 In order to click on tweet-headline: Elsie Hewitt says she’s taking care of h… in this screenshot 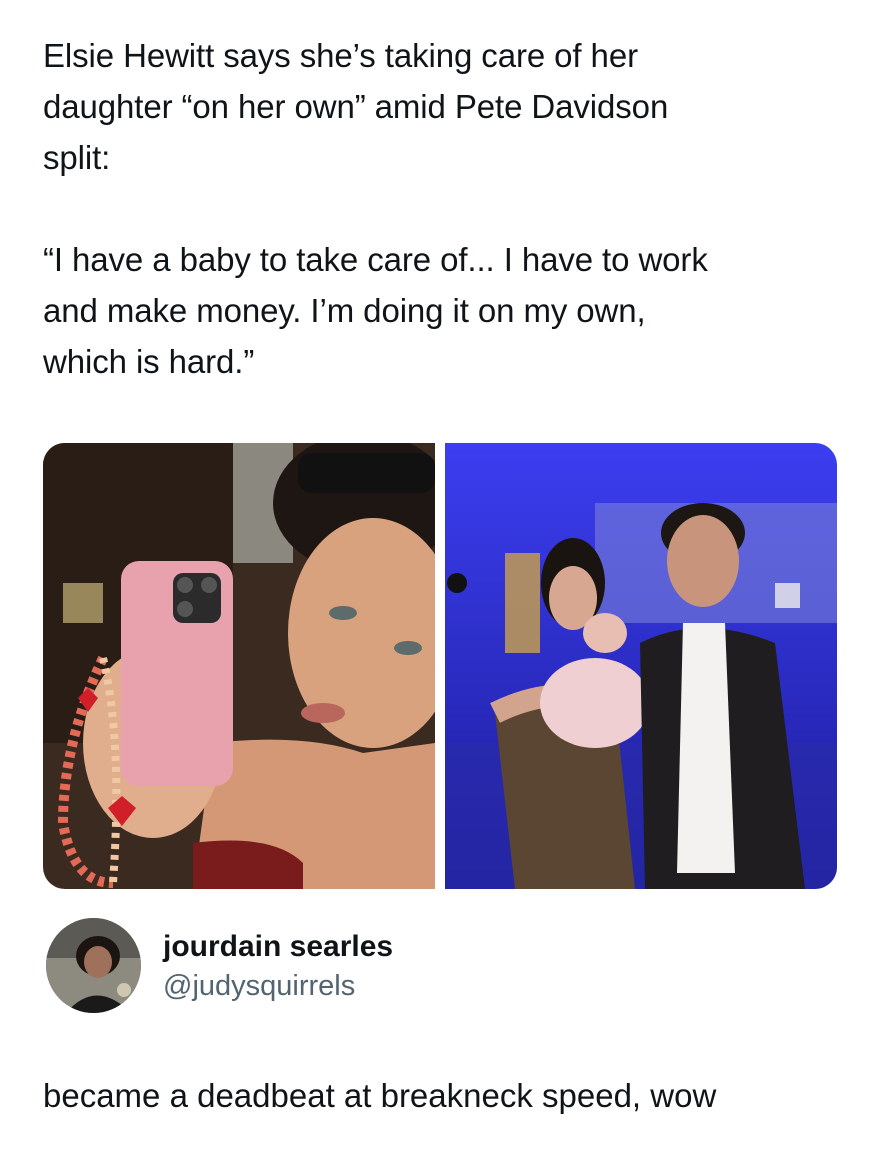, I will do `click(356, 106)`.